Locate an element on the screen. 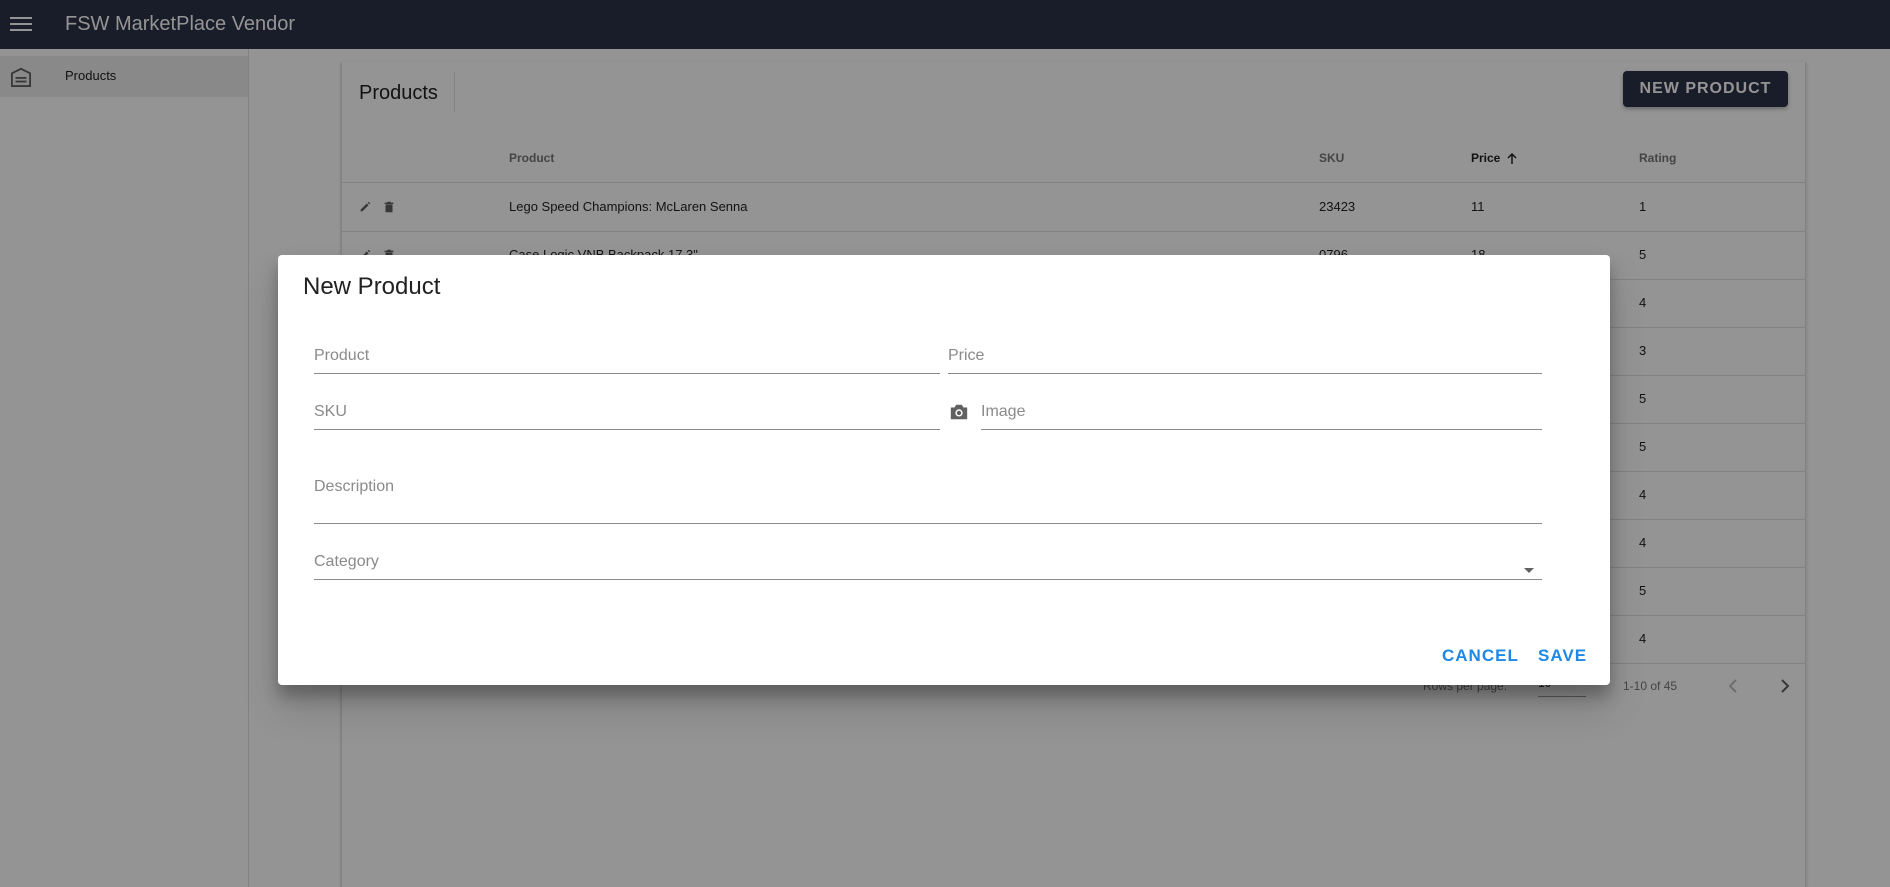 This screenshot has height=887, width=1890. price-field-label: Price is located at coordinates (966, 355).